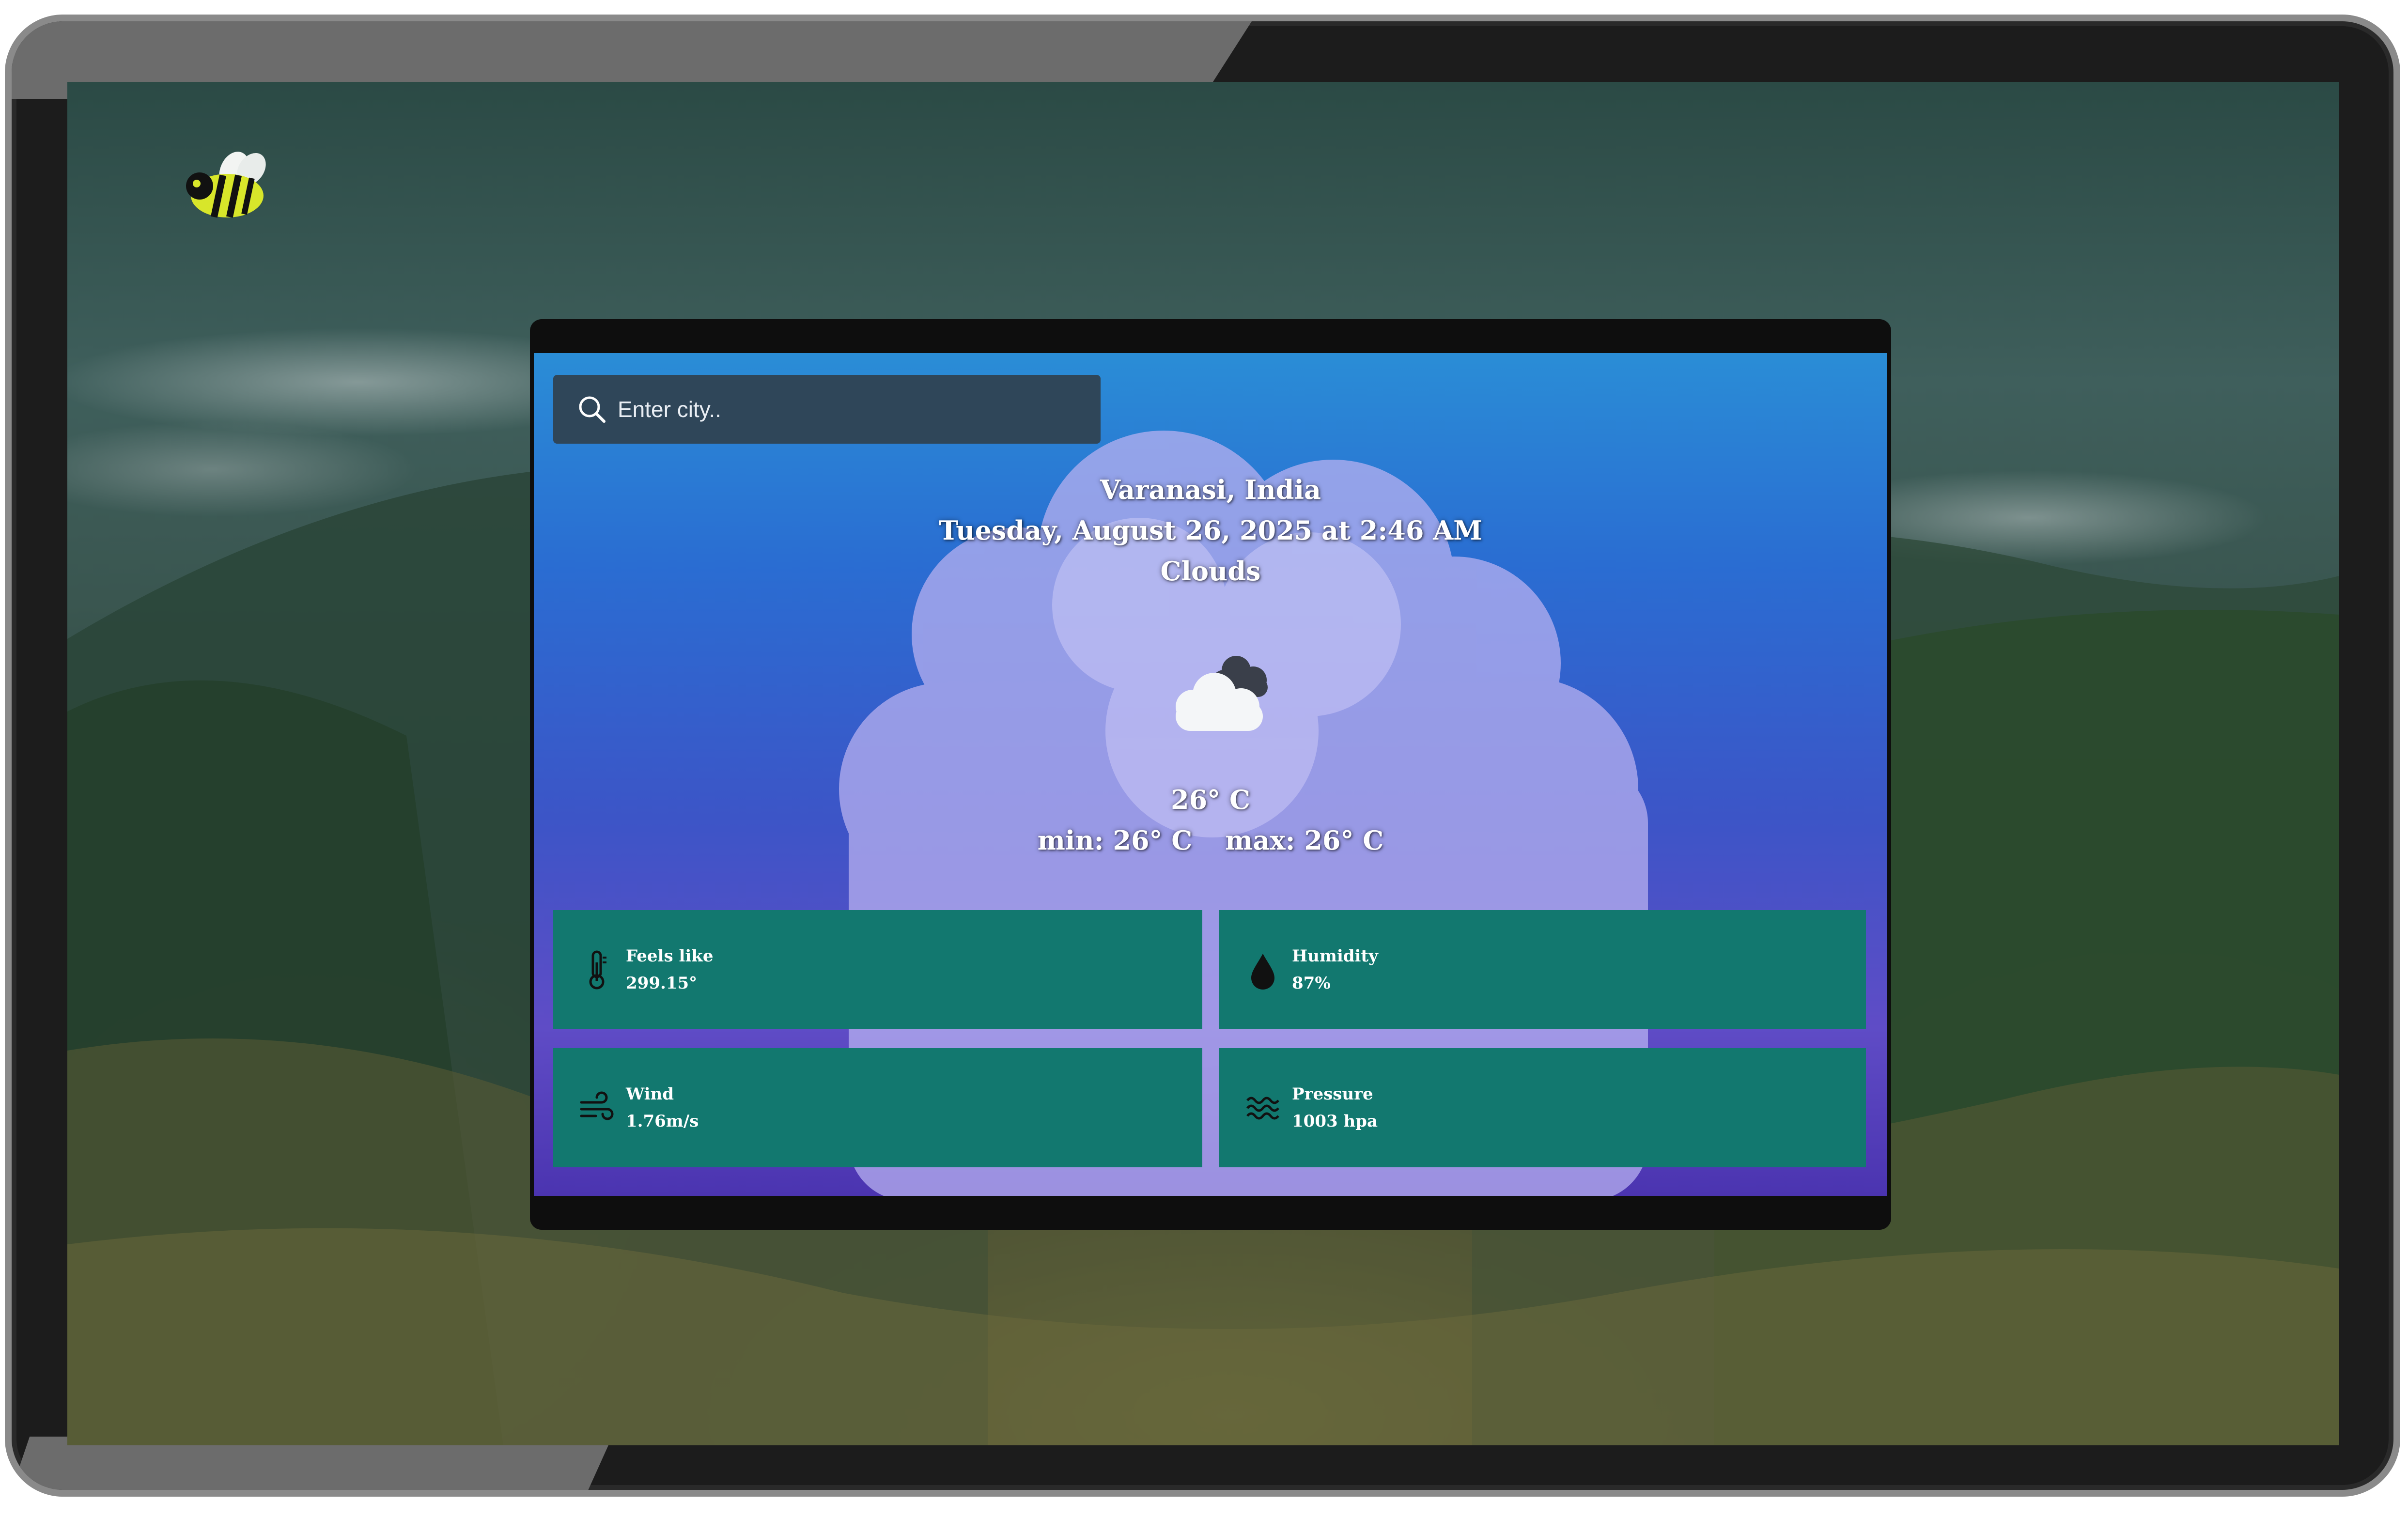  What do you see at coordinates (1210, 490) in the screenshot?
I see `city-name: Varanasi, India` at bounding box center [1210, 490].